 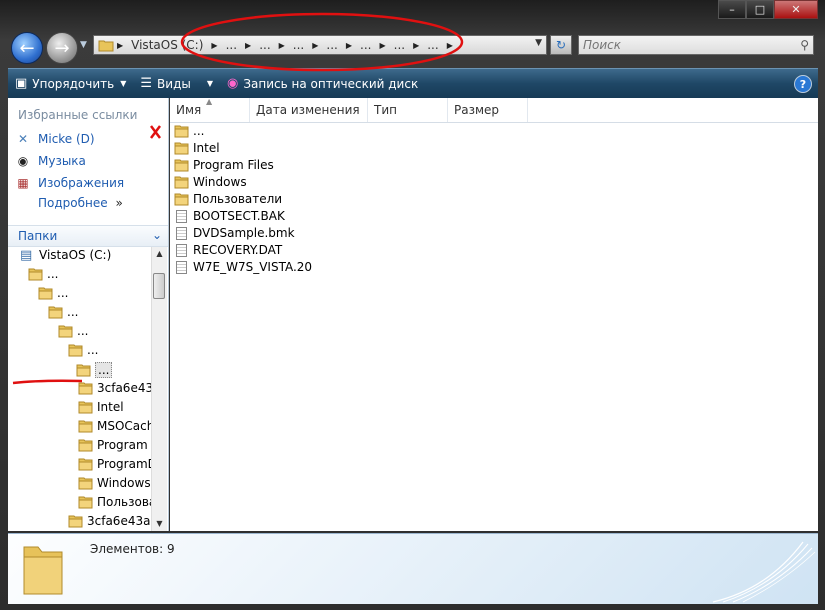 I want to click on tree-item: Intel, so click(x=101, y=407).